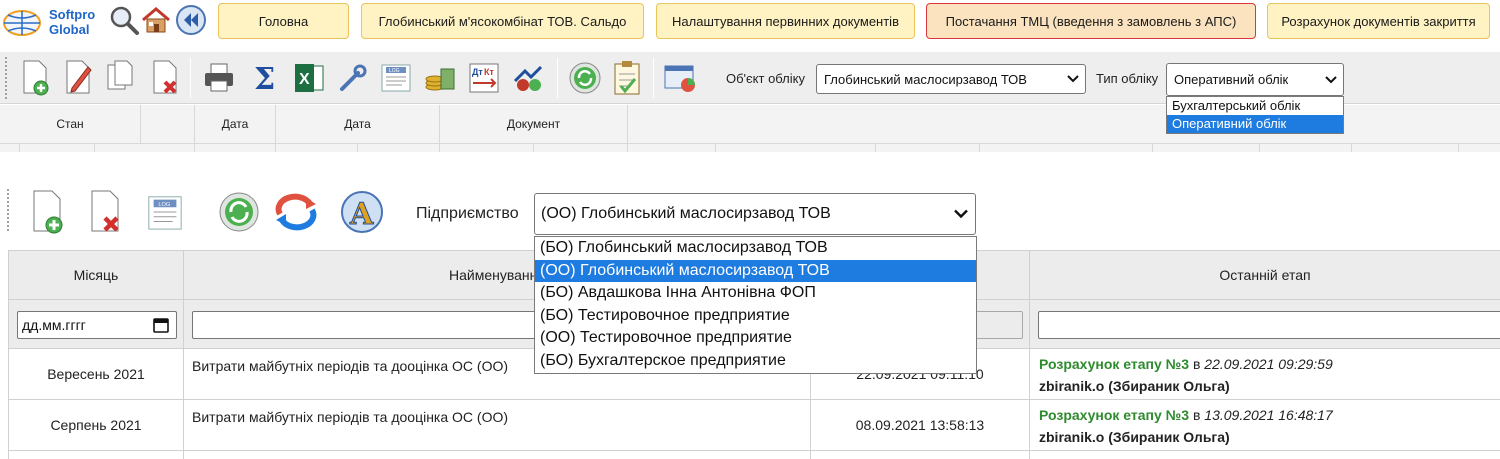  I want to click on type-dropdown-list: Бухгалтерський облік Оперативний облік, so click(1255, 115).